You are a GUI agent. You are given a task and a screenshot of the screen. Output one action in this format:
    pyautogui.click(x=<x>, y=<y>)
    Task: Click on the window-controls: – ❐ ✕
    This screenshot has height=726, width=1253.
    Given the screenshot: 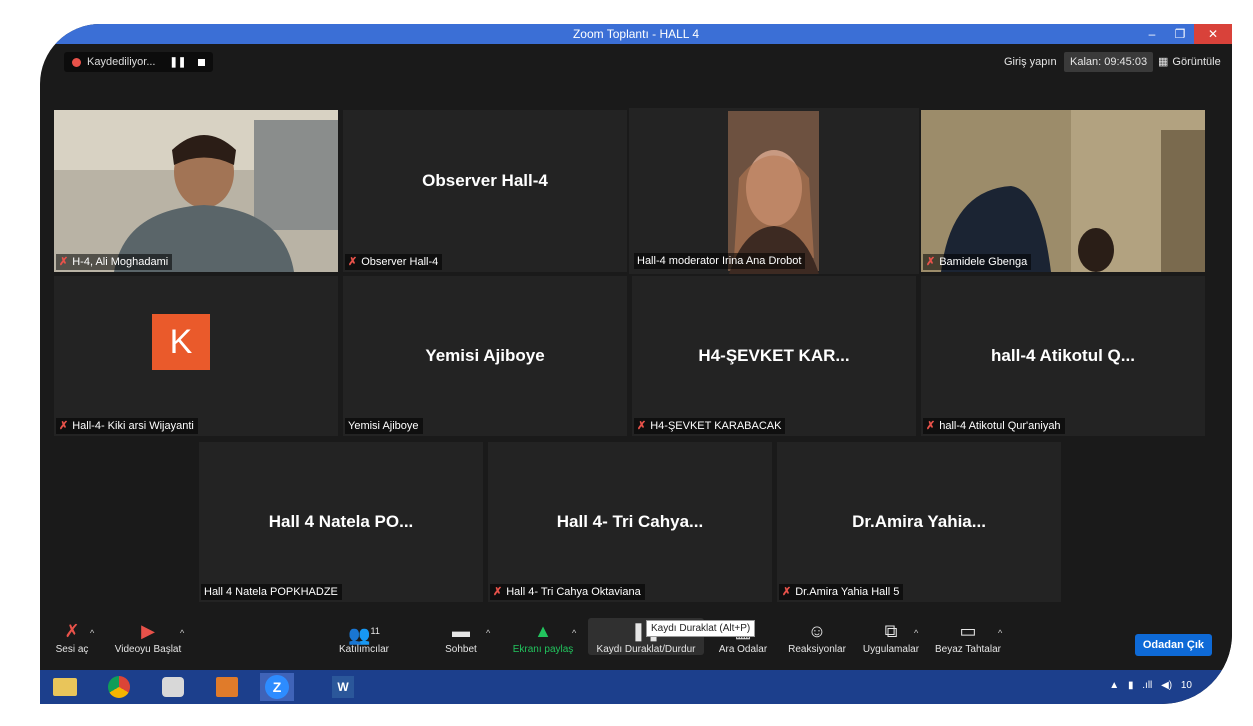 What is the action you would take?
    pyautogui.click(x=1185, y=34)
    